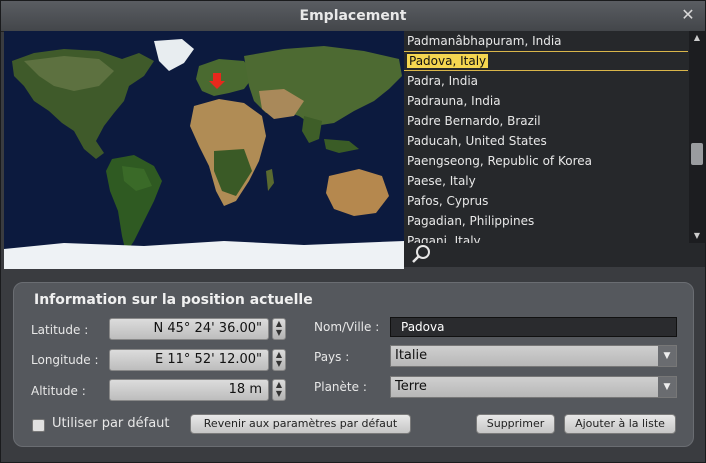 This screenshot has width=706, height=463. I want to click on planet-value: Terre, so click(411, 386).